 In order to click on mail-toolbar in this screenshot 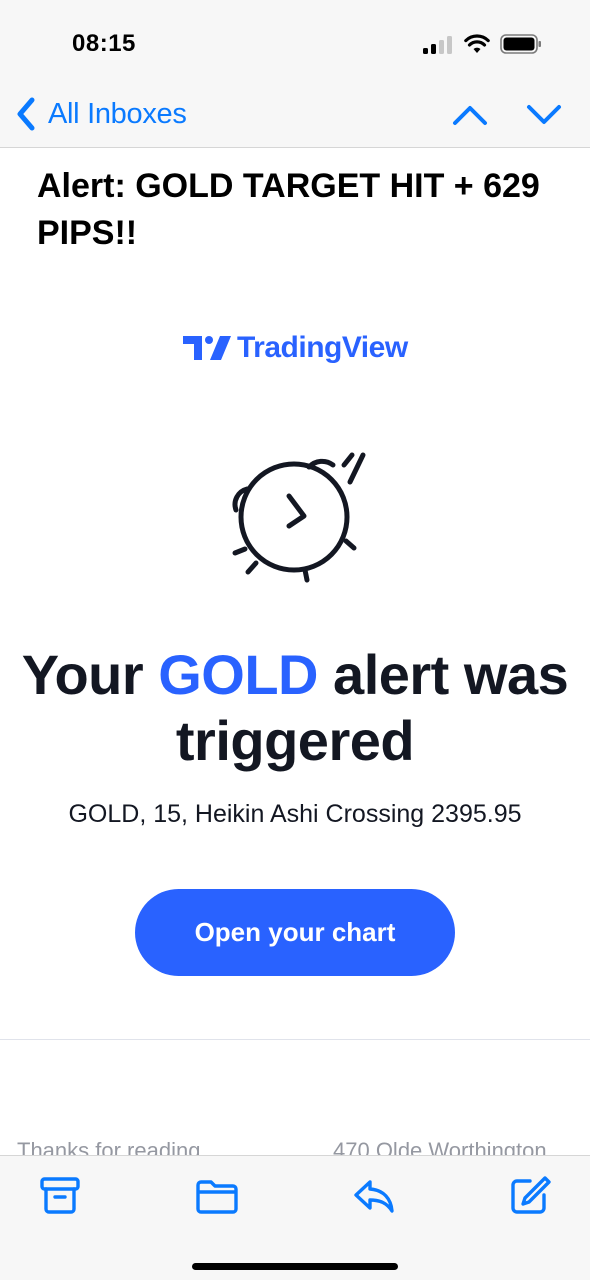, I will do `click(295, 1217)`.